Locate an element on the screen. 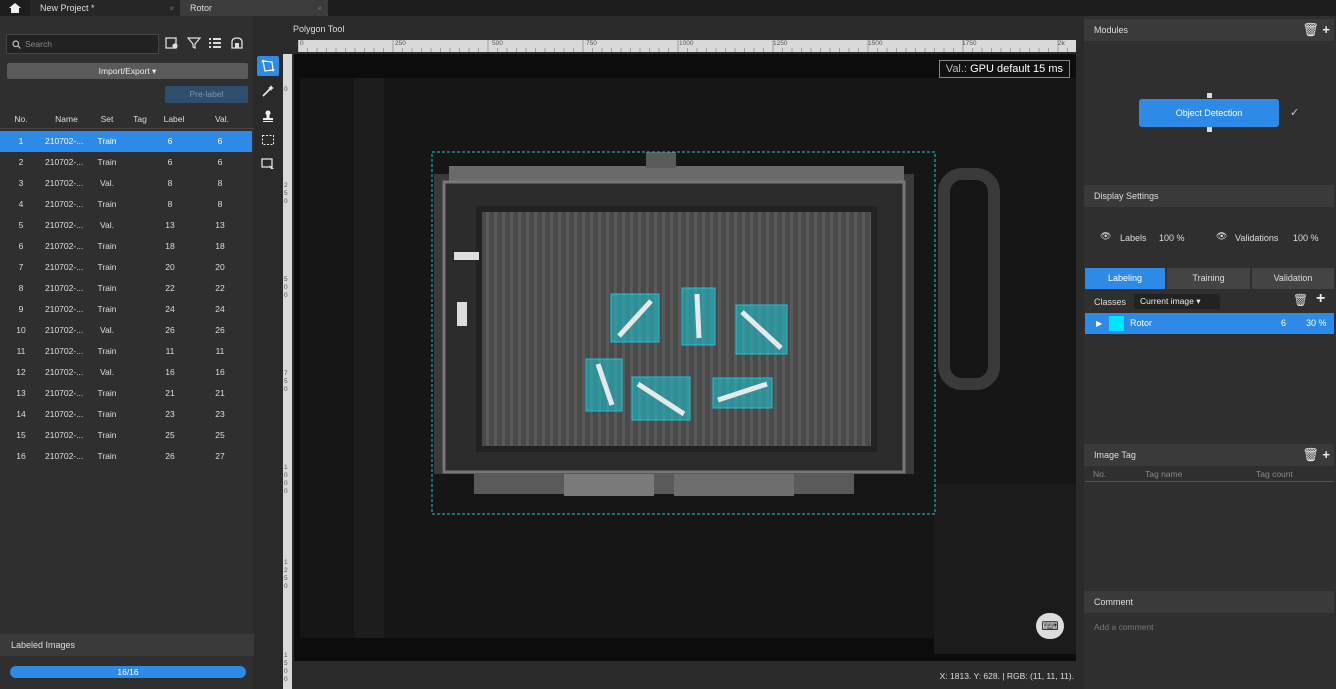  classes-filter-select: Current image ▾ is located at coordinates (1177, 301).